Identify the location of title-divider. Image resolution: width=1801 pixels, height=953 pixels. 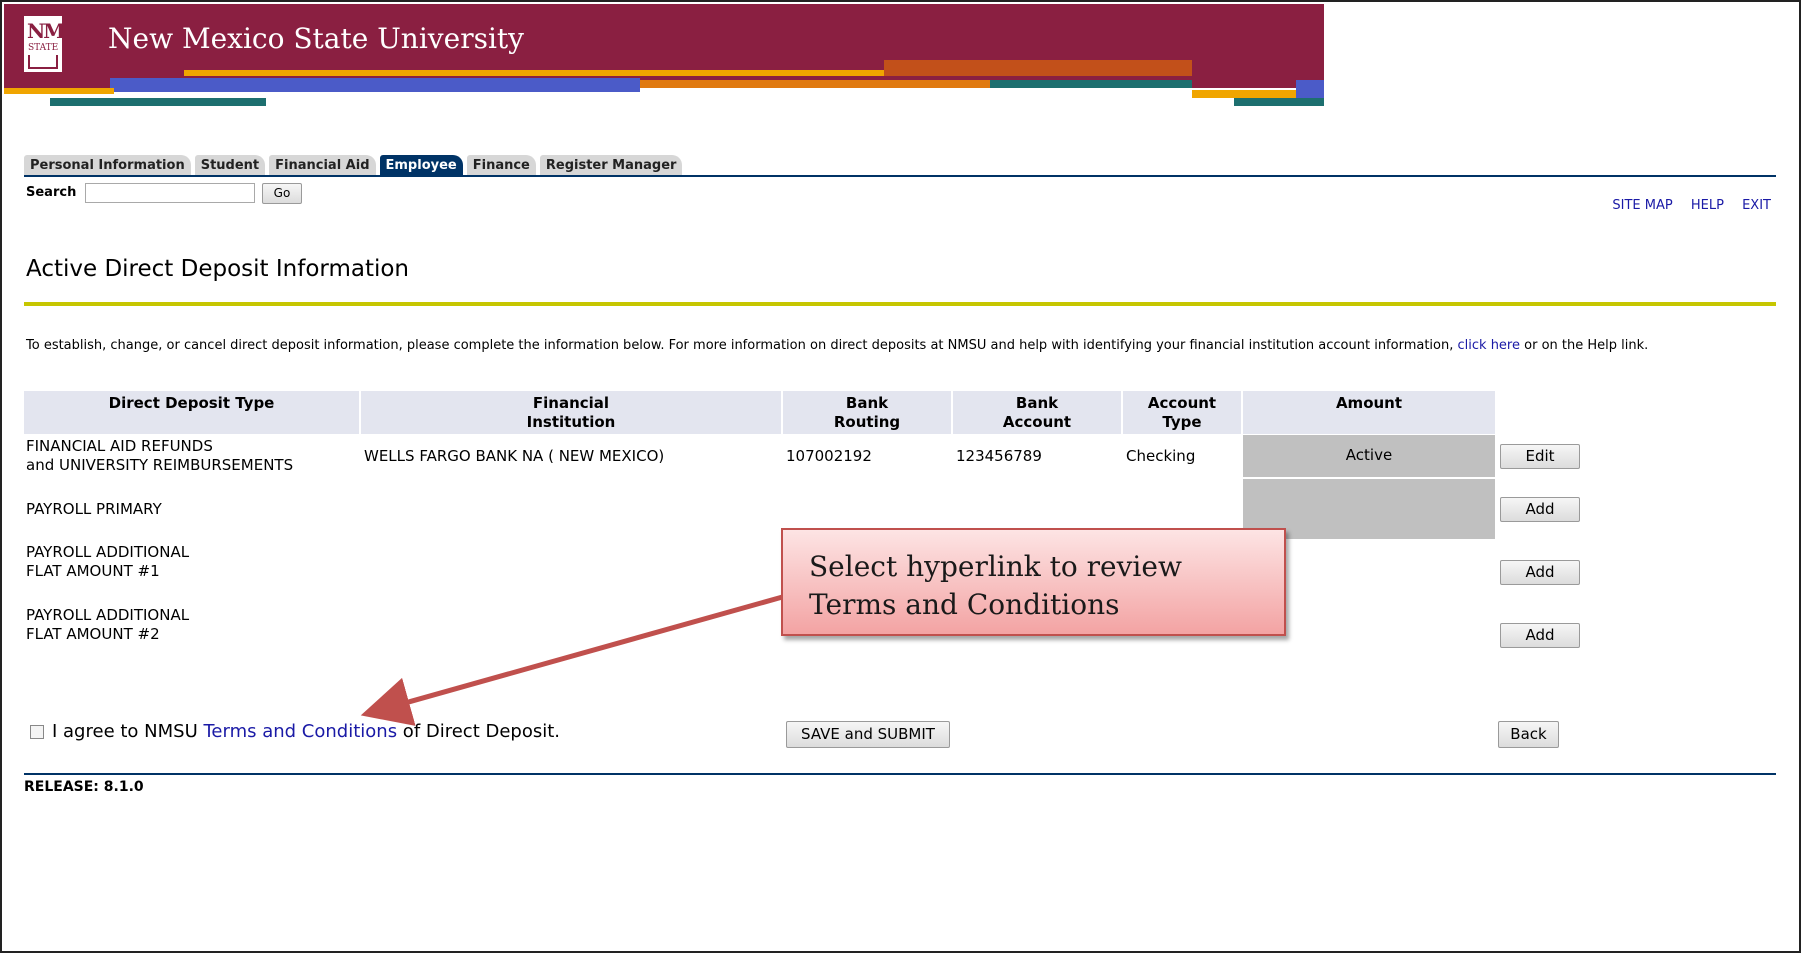
(900, 304).